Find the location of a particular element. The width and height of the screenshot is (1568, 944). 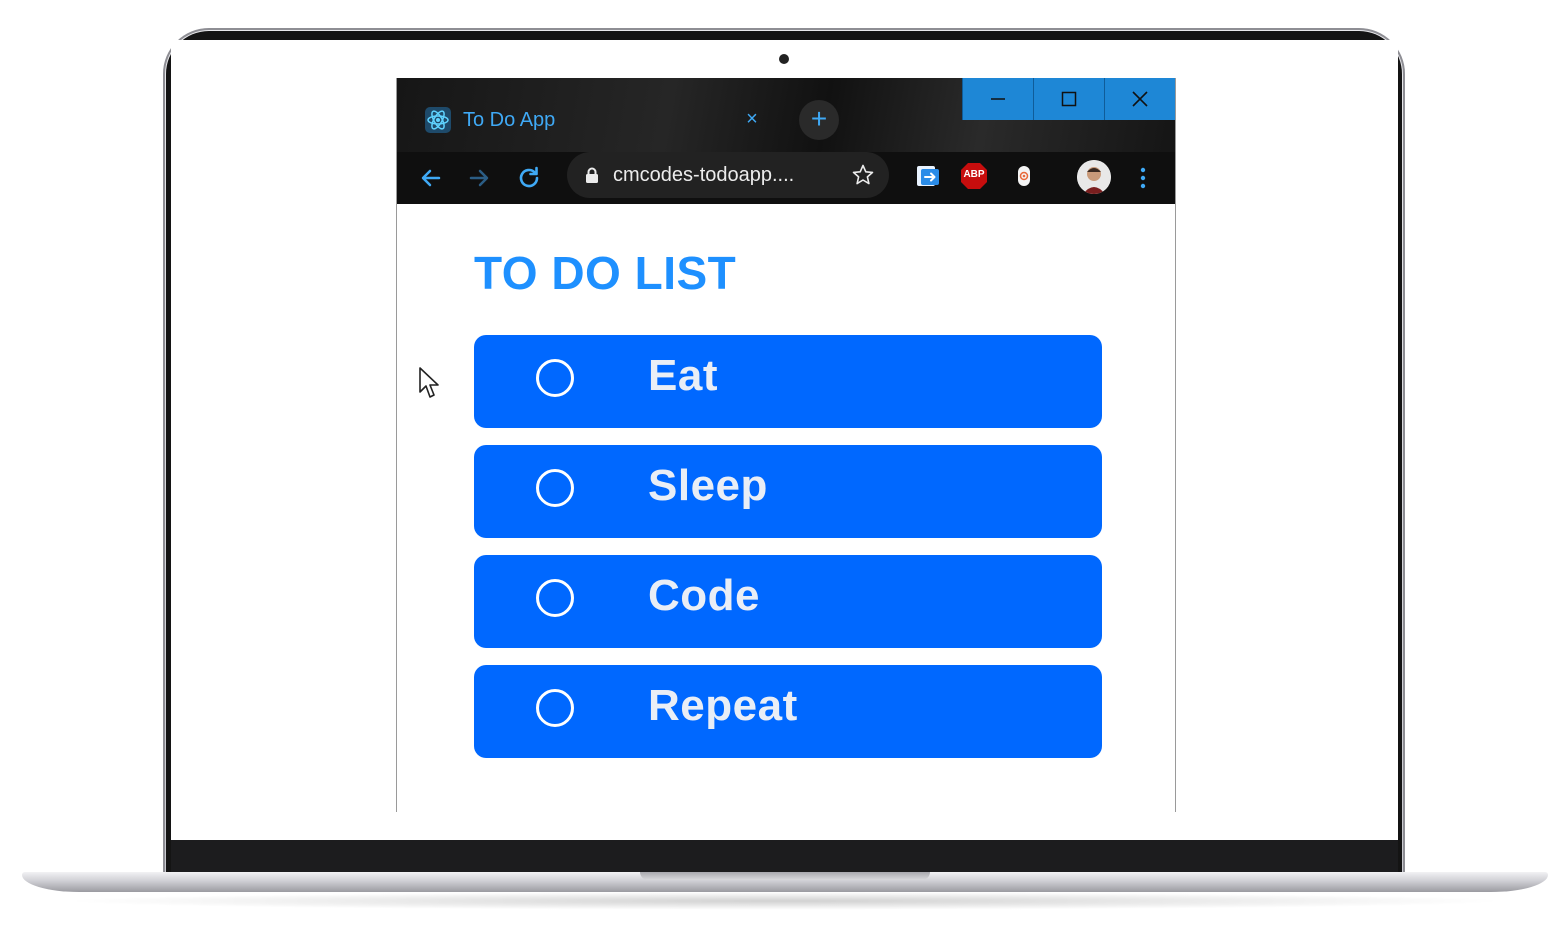

reload-icon is located at coordinates (529, 177).